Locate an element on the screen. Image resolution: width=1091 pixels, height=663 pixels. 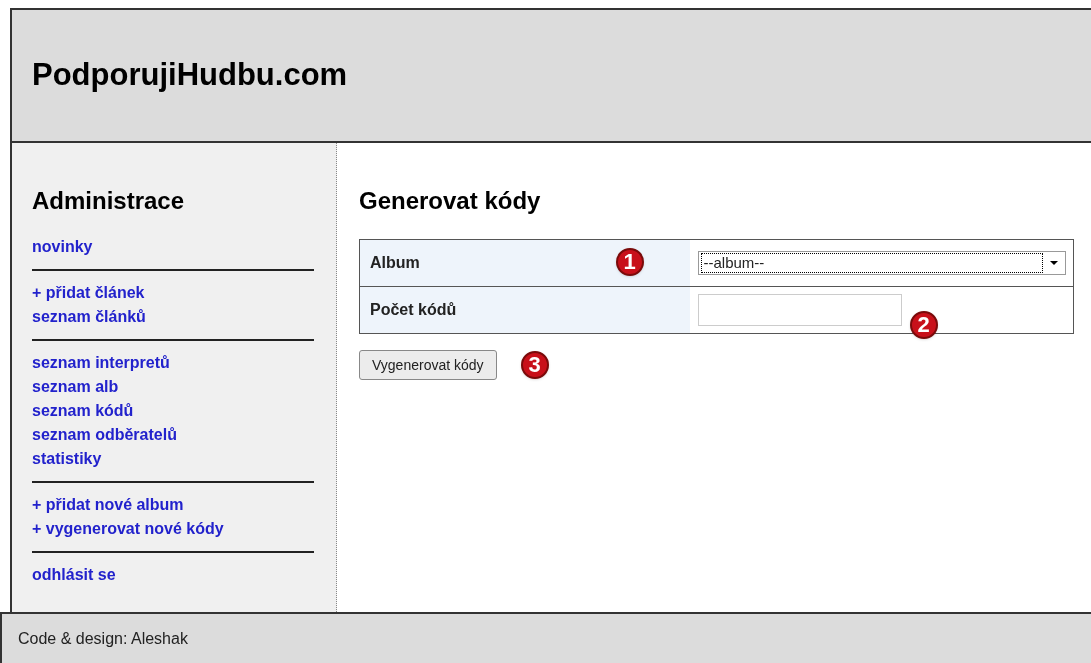
page-heading: Generovat kódy is located at coordinates (450, 201).